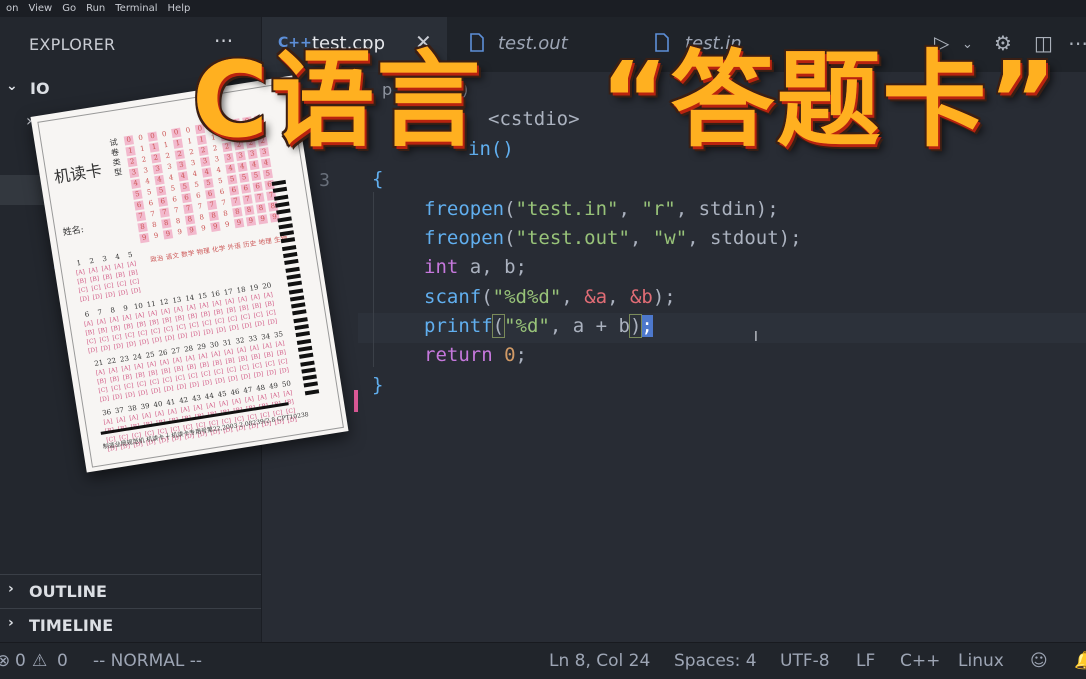 The height and width of the screenshot is (679, 1086). Describe the element at coordinates (148, 661) in the screenshot. I see `vim-mode: -- NORMAL --` at that location.